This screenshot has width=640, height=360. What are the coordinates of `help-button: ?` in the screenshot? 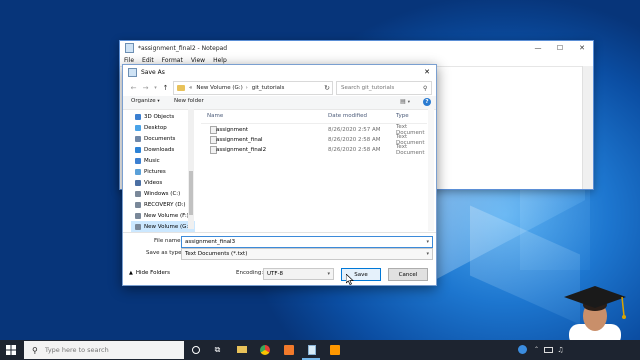 It's located at (427, 102).